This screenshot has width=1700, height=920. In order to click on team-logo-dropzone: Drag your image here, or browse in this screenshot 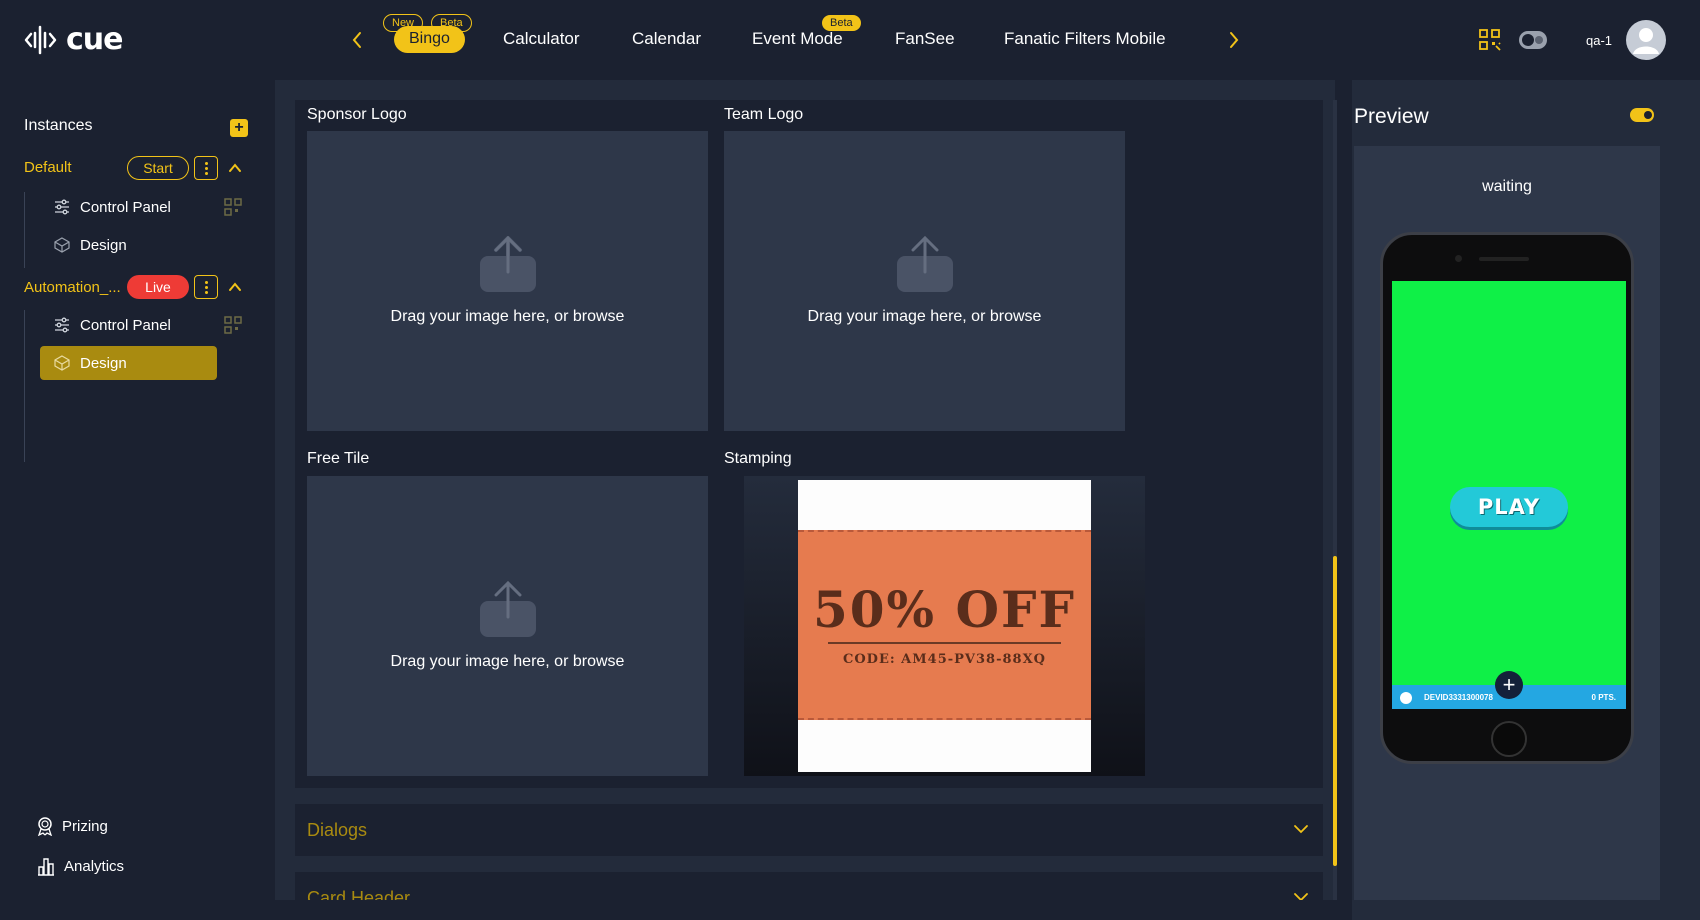, I will do `click(924, 281)`.